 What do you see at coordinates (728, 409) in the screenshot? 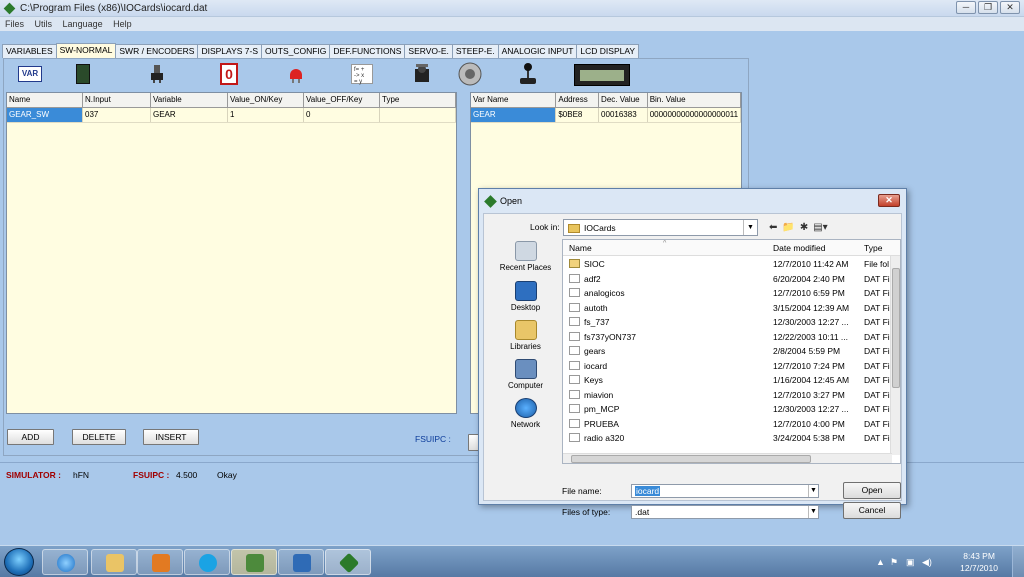
I see `file-row: pm_MCP 12/30/2003 12:27 ... DAT Fi` at bounding box center [728, 409].